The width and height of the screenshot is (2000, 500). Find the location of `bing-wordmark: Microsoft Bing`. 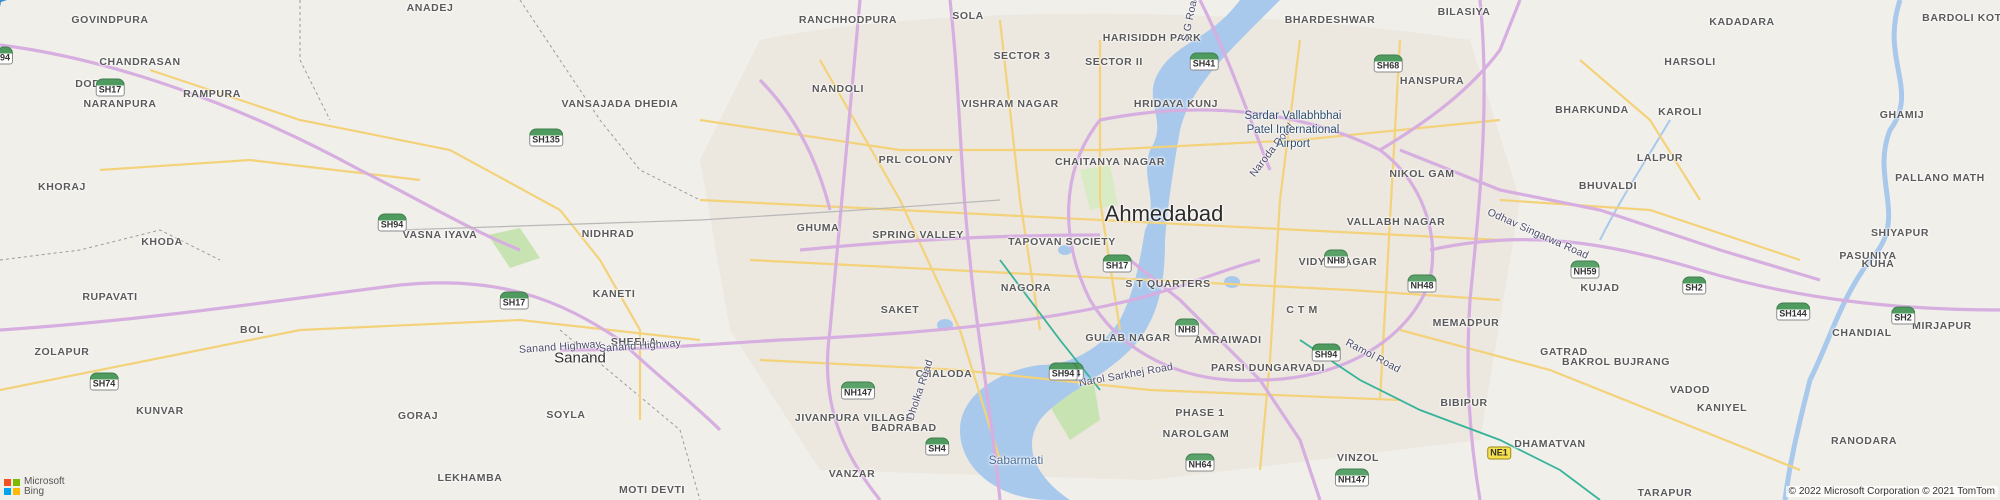

bing-wordmark: Microsoft Bing is located at coordinates (44, 487).